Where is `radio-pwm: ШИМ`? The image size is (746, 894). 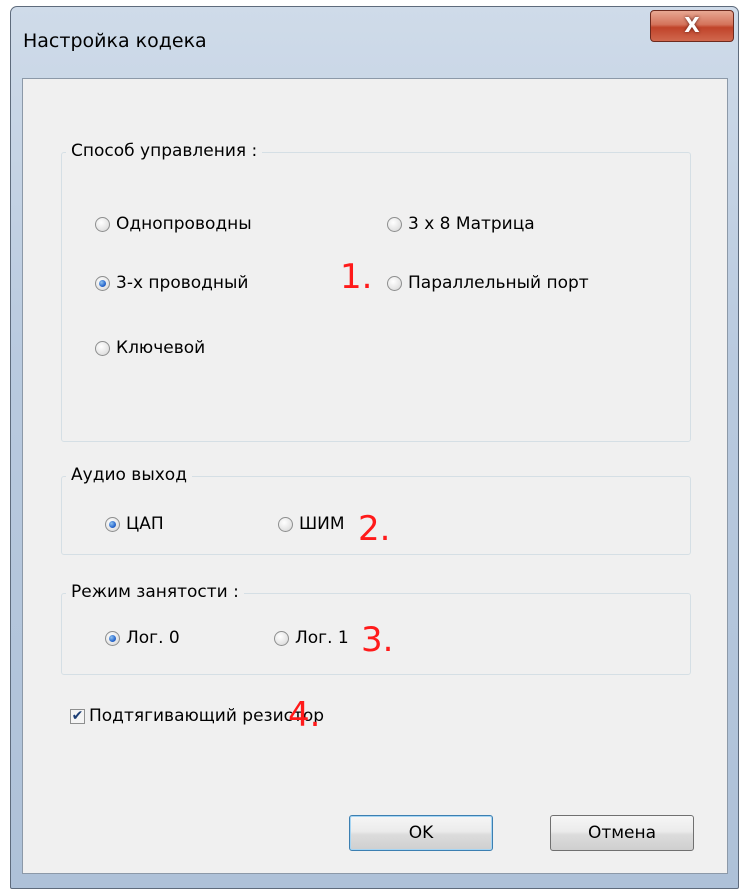
radio-pwm: ШИМ is located at coordinates (311, 524).